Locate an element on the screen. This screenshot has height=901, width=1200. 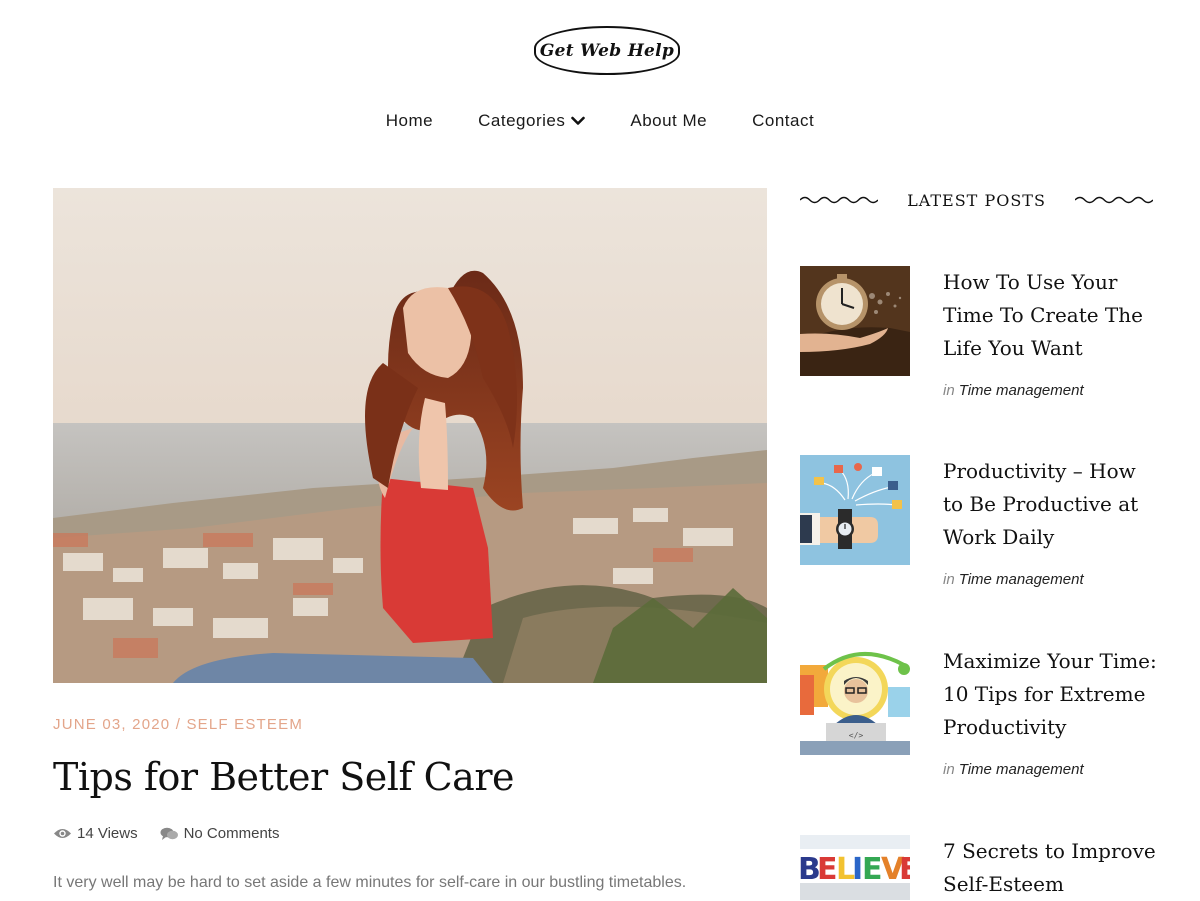
post-title: 7 Secrets to Improve Self-Esteem is located at coordinates (1050, 868).